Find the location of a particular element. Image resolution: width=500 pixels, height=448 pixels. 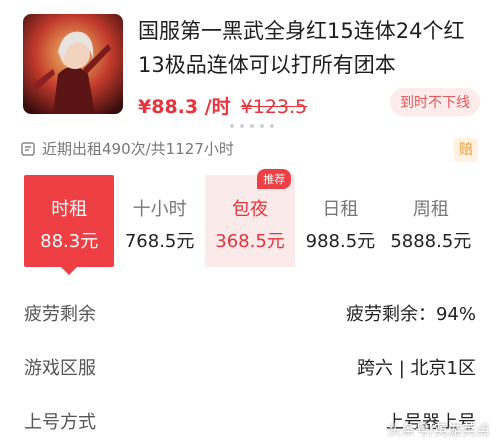

carousel-dots is located at coordinates (252, 126).